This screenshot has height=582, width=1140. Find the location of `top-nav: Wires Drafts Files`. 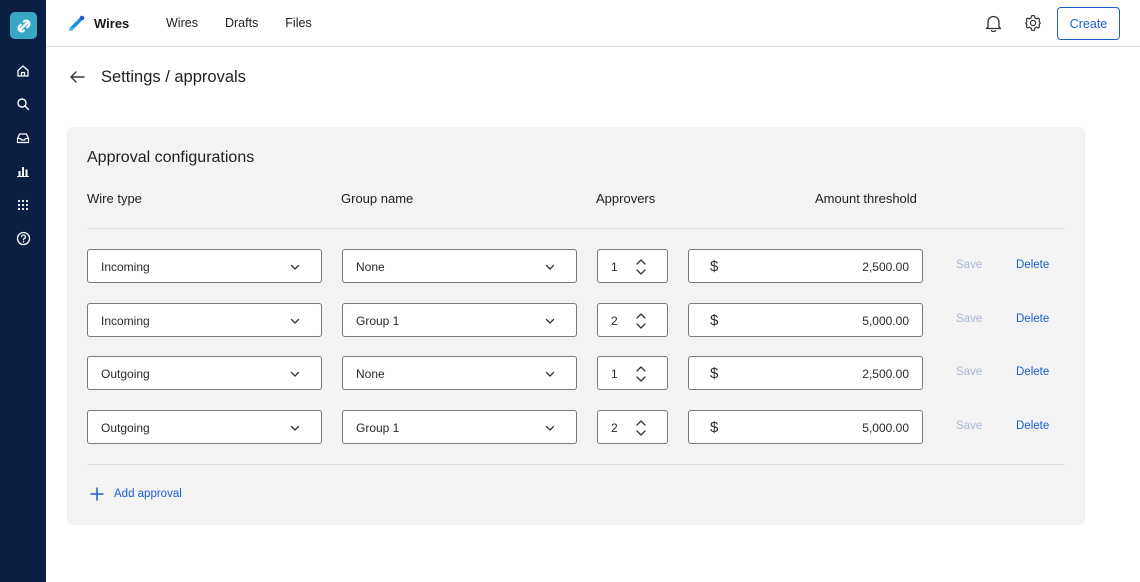

top-nav: Wires Drafts Files is located at coordinates (239, 23).